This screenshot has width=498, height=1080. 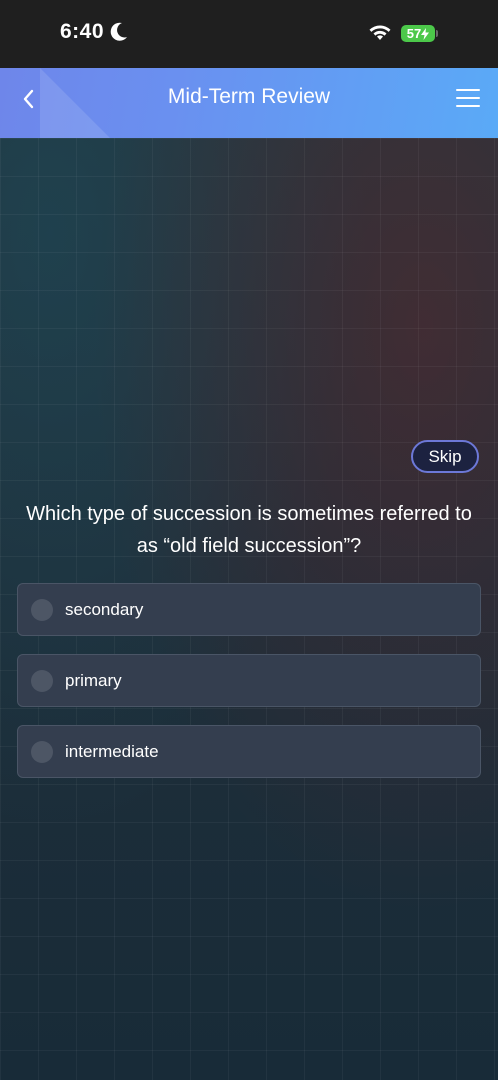 What do you see at coordinates (425, 33) in the screenshot?
I see `charging-bolt-icon` at bounding box center [425, 33].